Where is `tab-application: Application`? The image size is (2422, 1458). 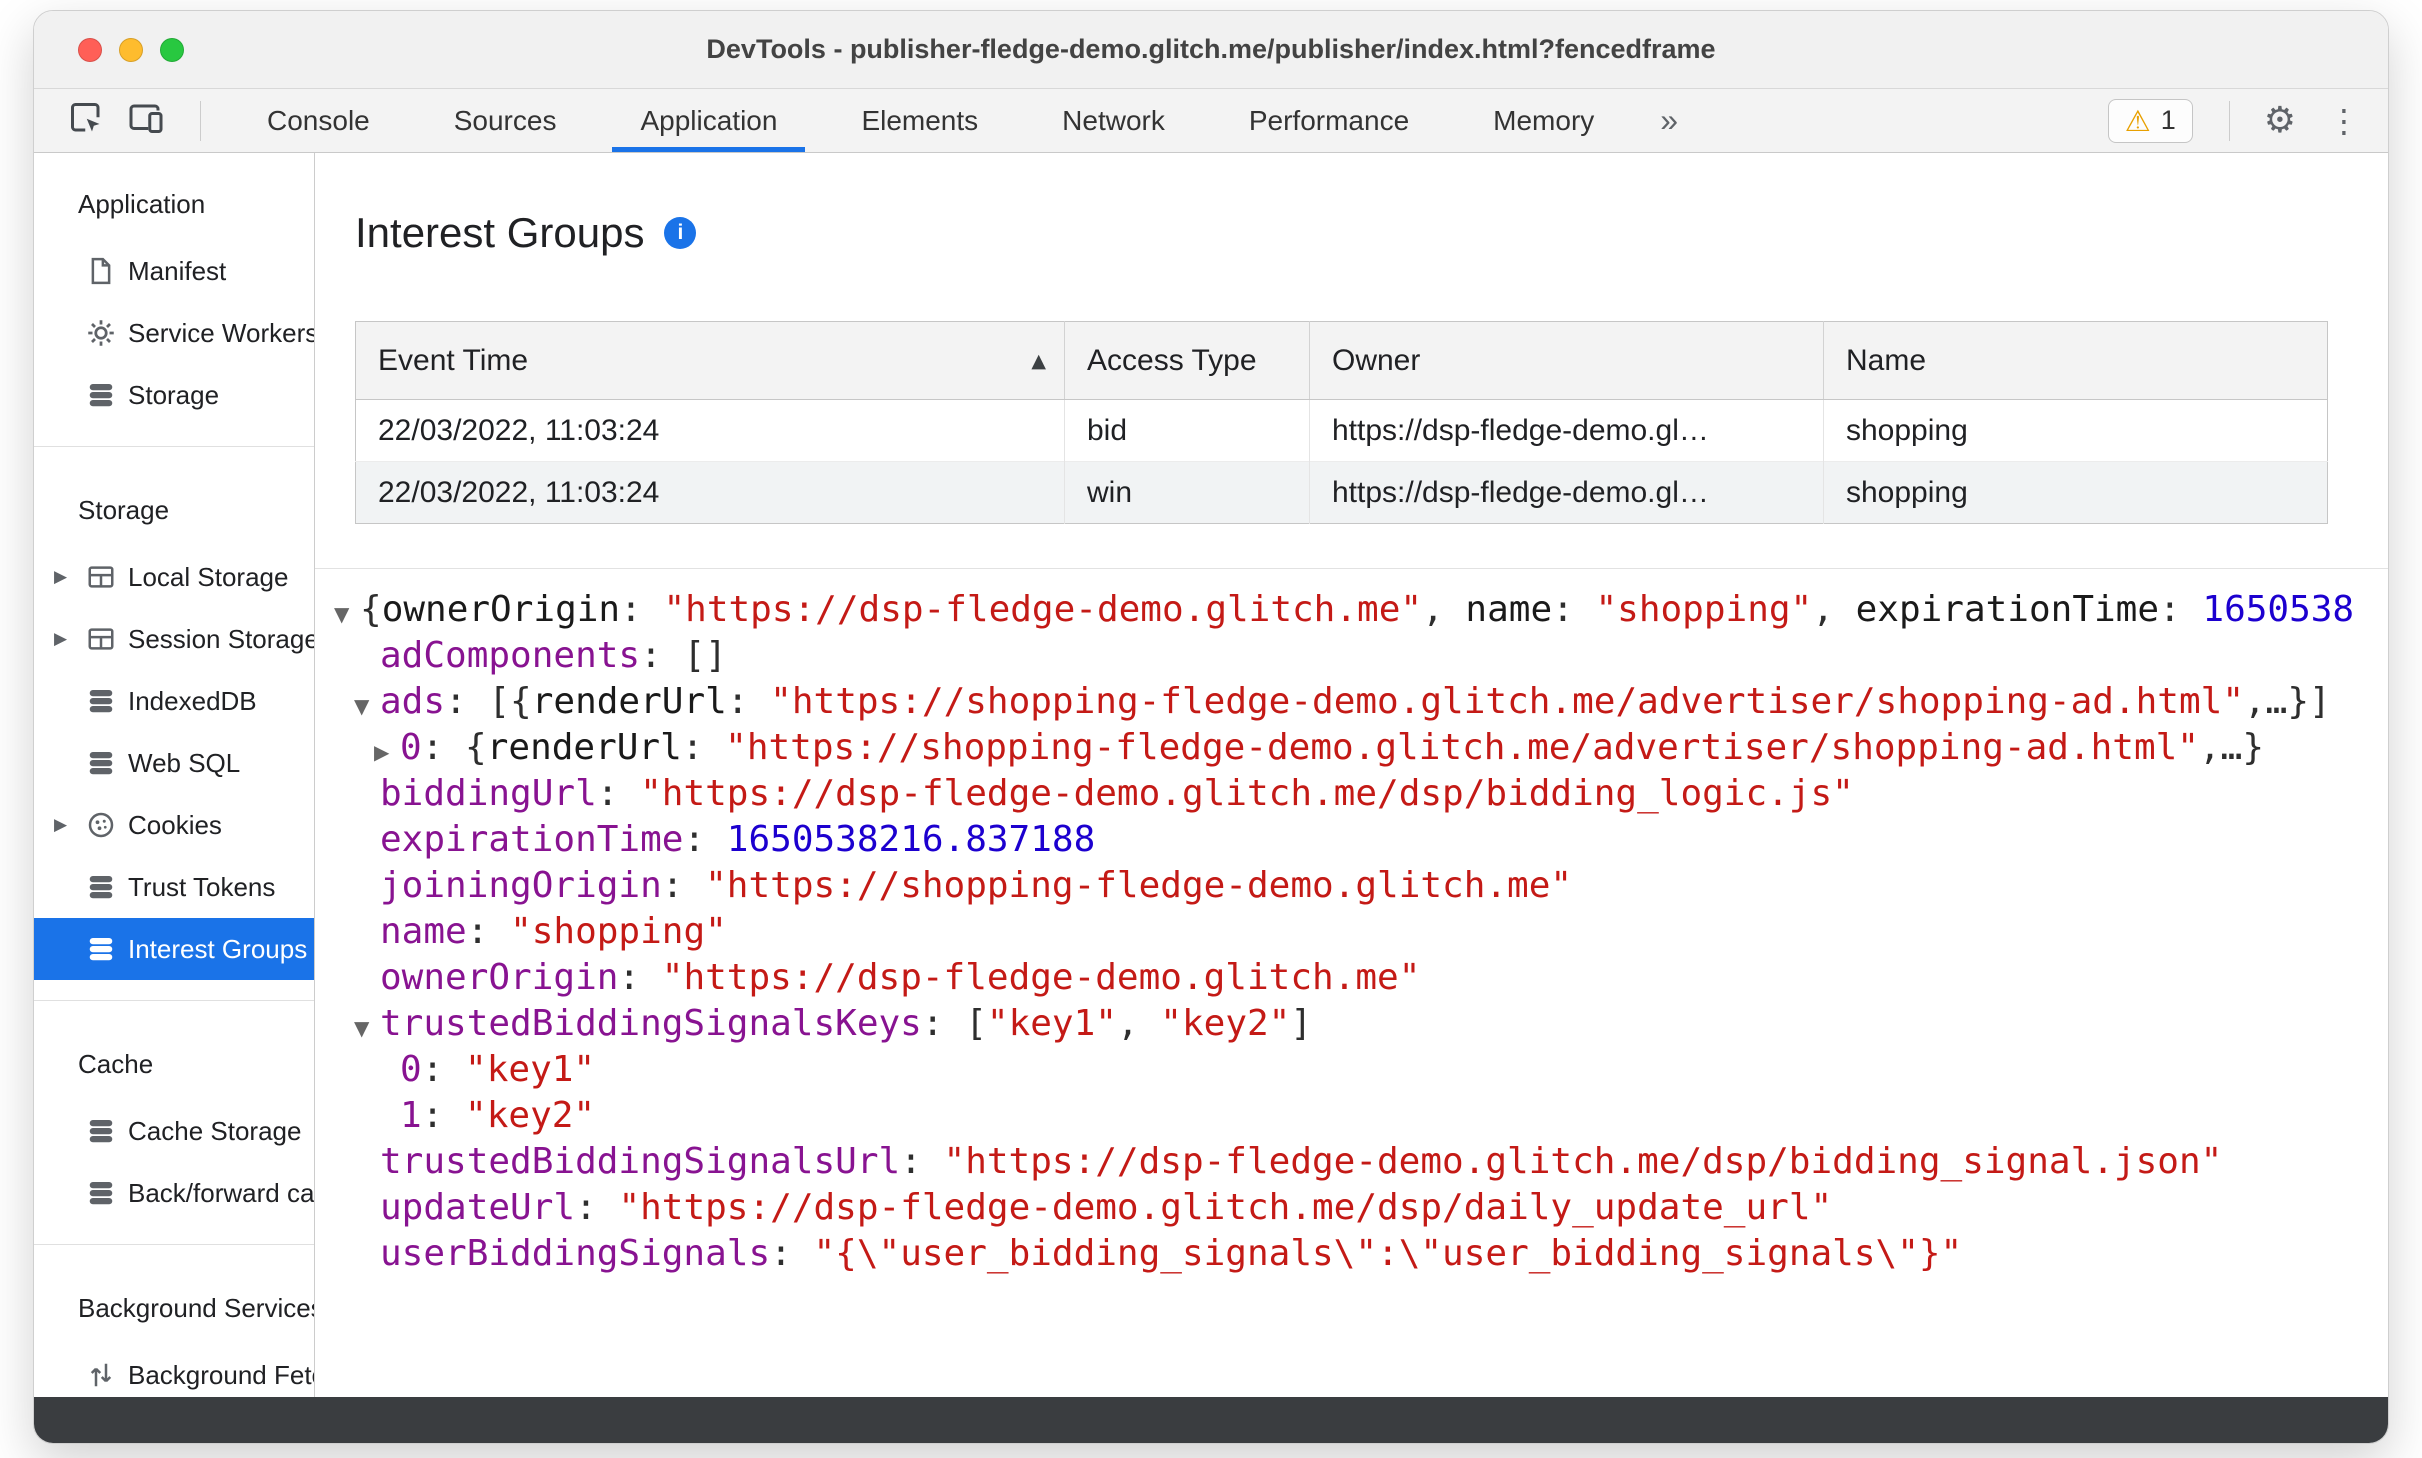
tab-application: Application is located at coordinates (708, 120).